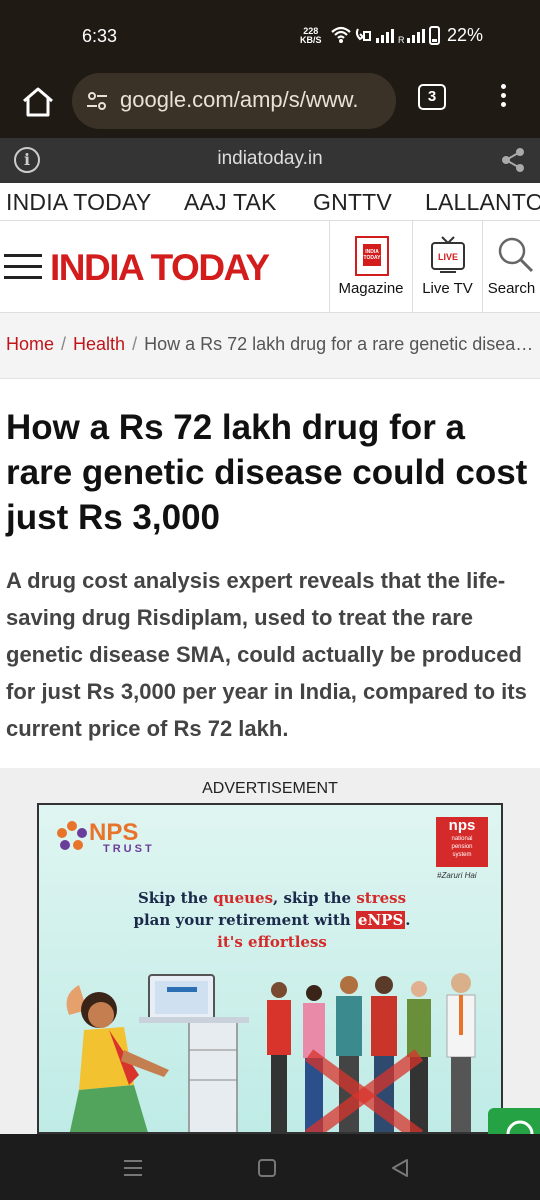 This screenshot has width=540, height=1200. Describe the element at coordinates (352, 202) in the screenshot. I see `network-item-gnttv: GNTTV` at that location.